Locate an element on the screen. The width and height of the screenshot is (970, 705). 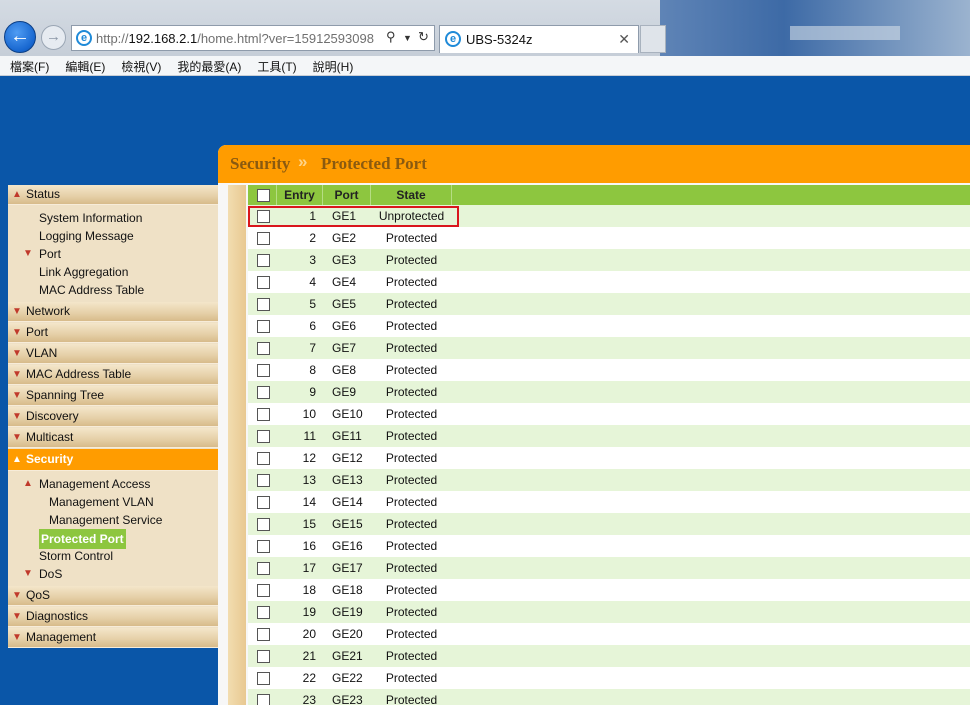
sidebar-item-management-vlan: Management VLAN is located at coordinates (113, 502).